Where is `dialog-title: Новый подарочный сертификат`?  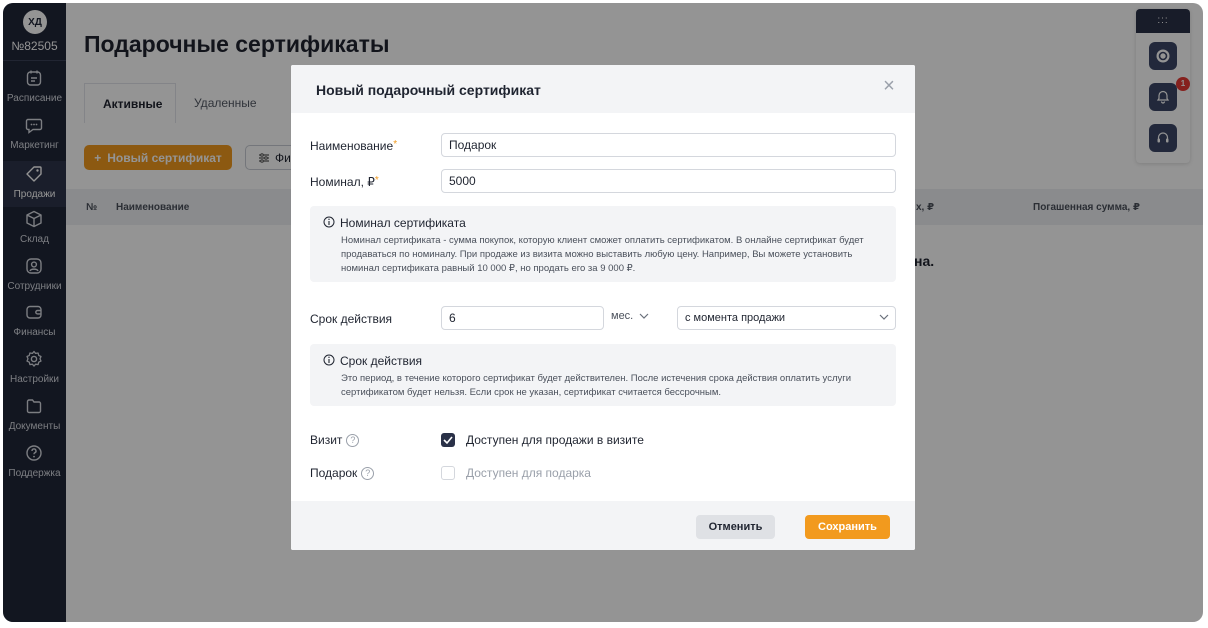
dialog-title: Новый подарочный сертификат is located at coordinates (428, 90).